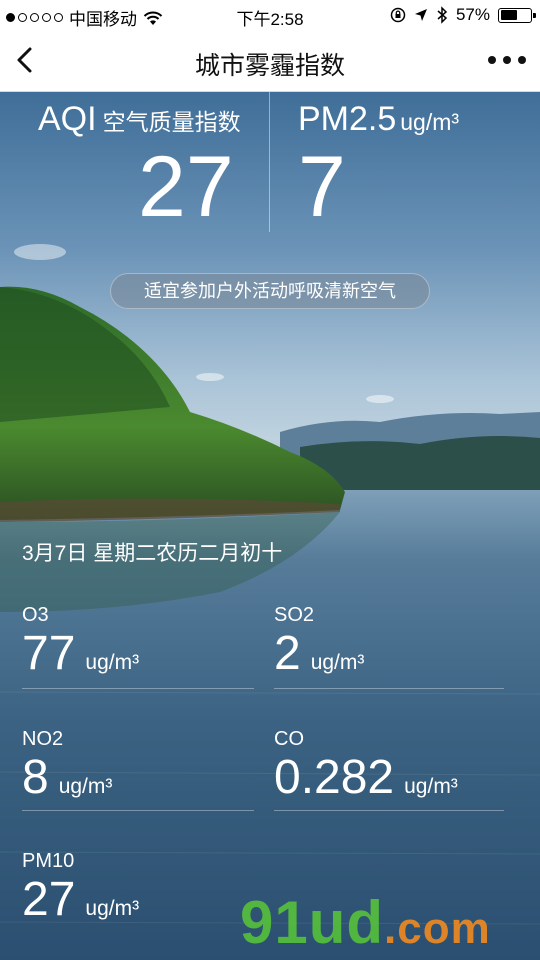 The height and width of the screenshot is (960, 540). Describe the element at coordinates (289, 739) in the screenshot. I see `metric-name: CO` at that location.